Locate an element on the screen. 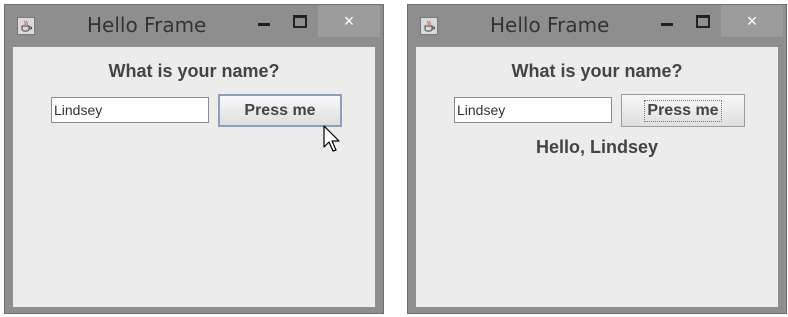  mouse-pointer-icon is located at coordinates (331, 138).